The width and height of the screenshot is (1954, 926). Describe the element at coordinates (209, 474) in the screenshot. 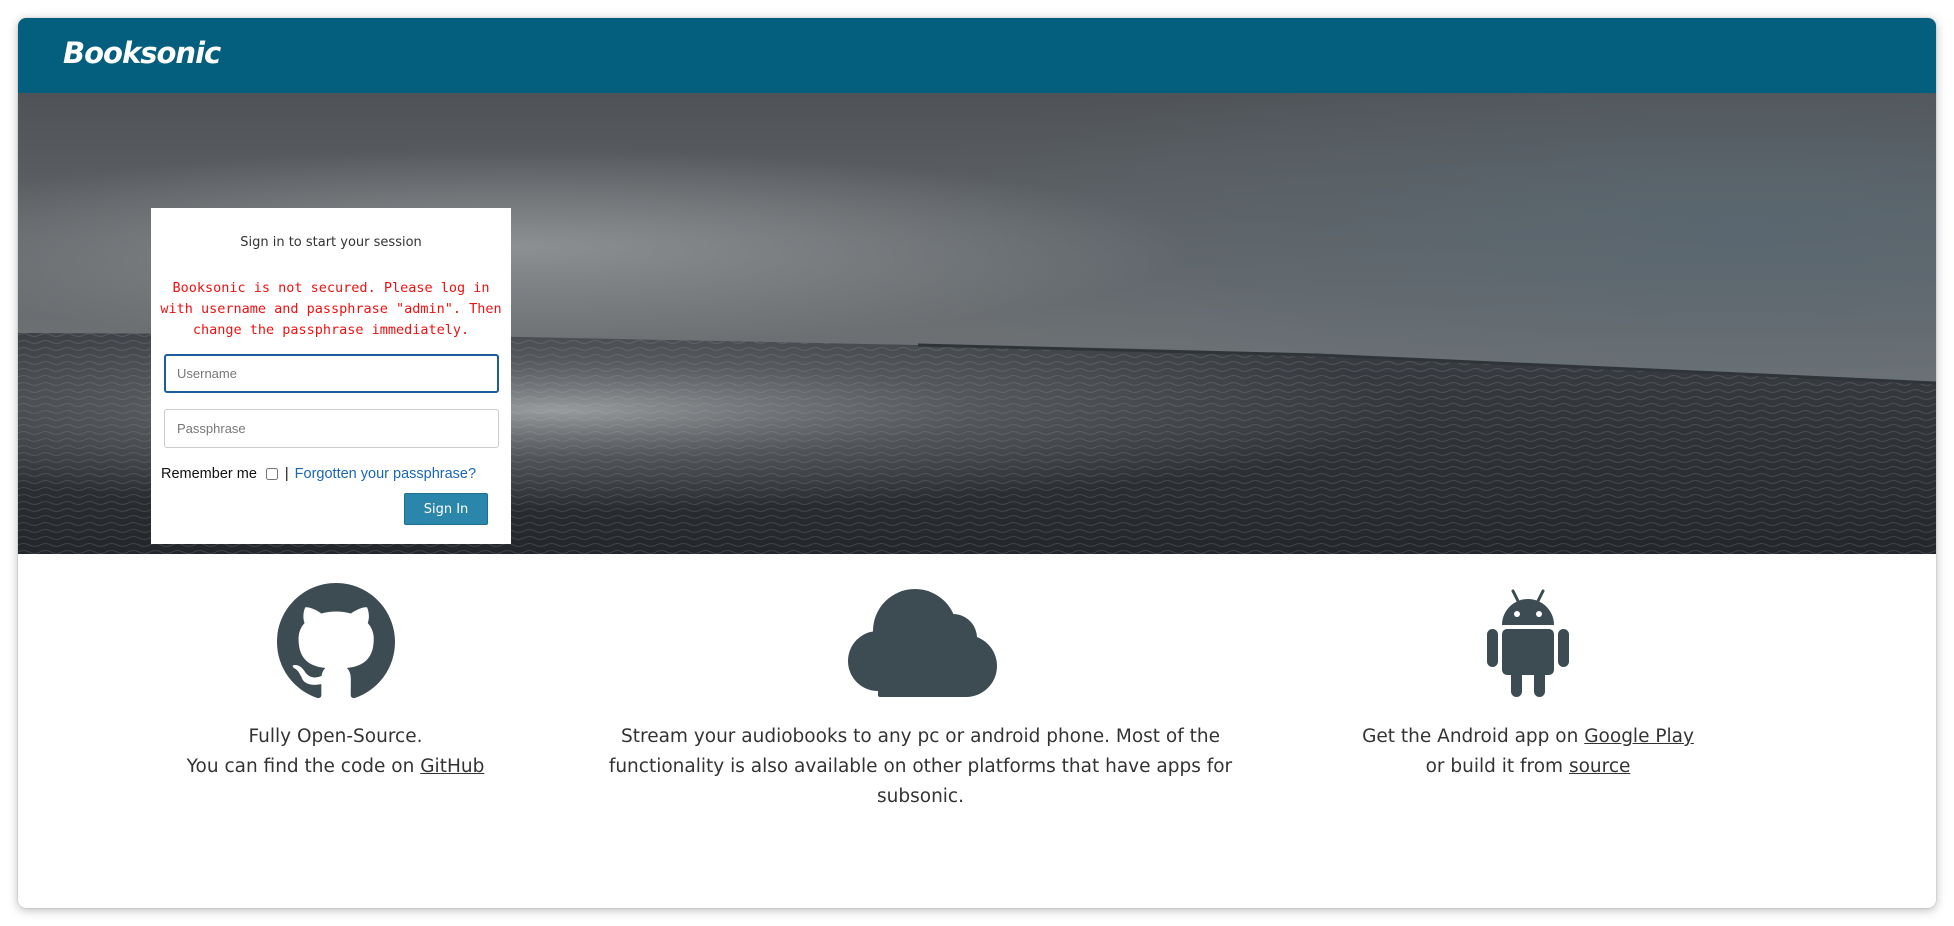

I see `remember-me-label: Remember me` at that location.